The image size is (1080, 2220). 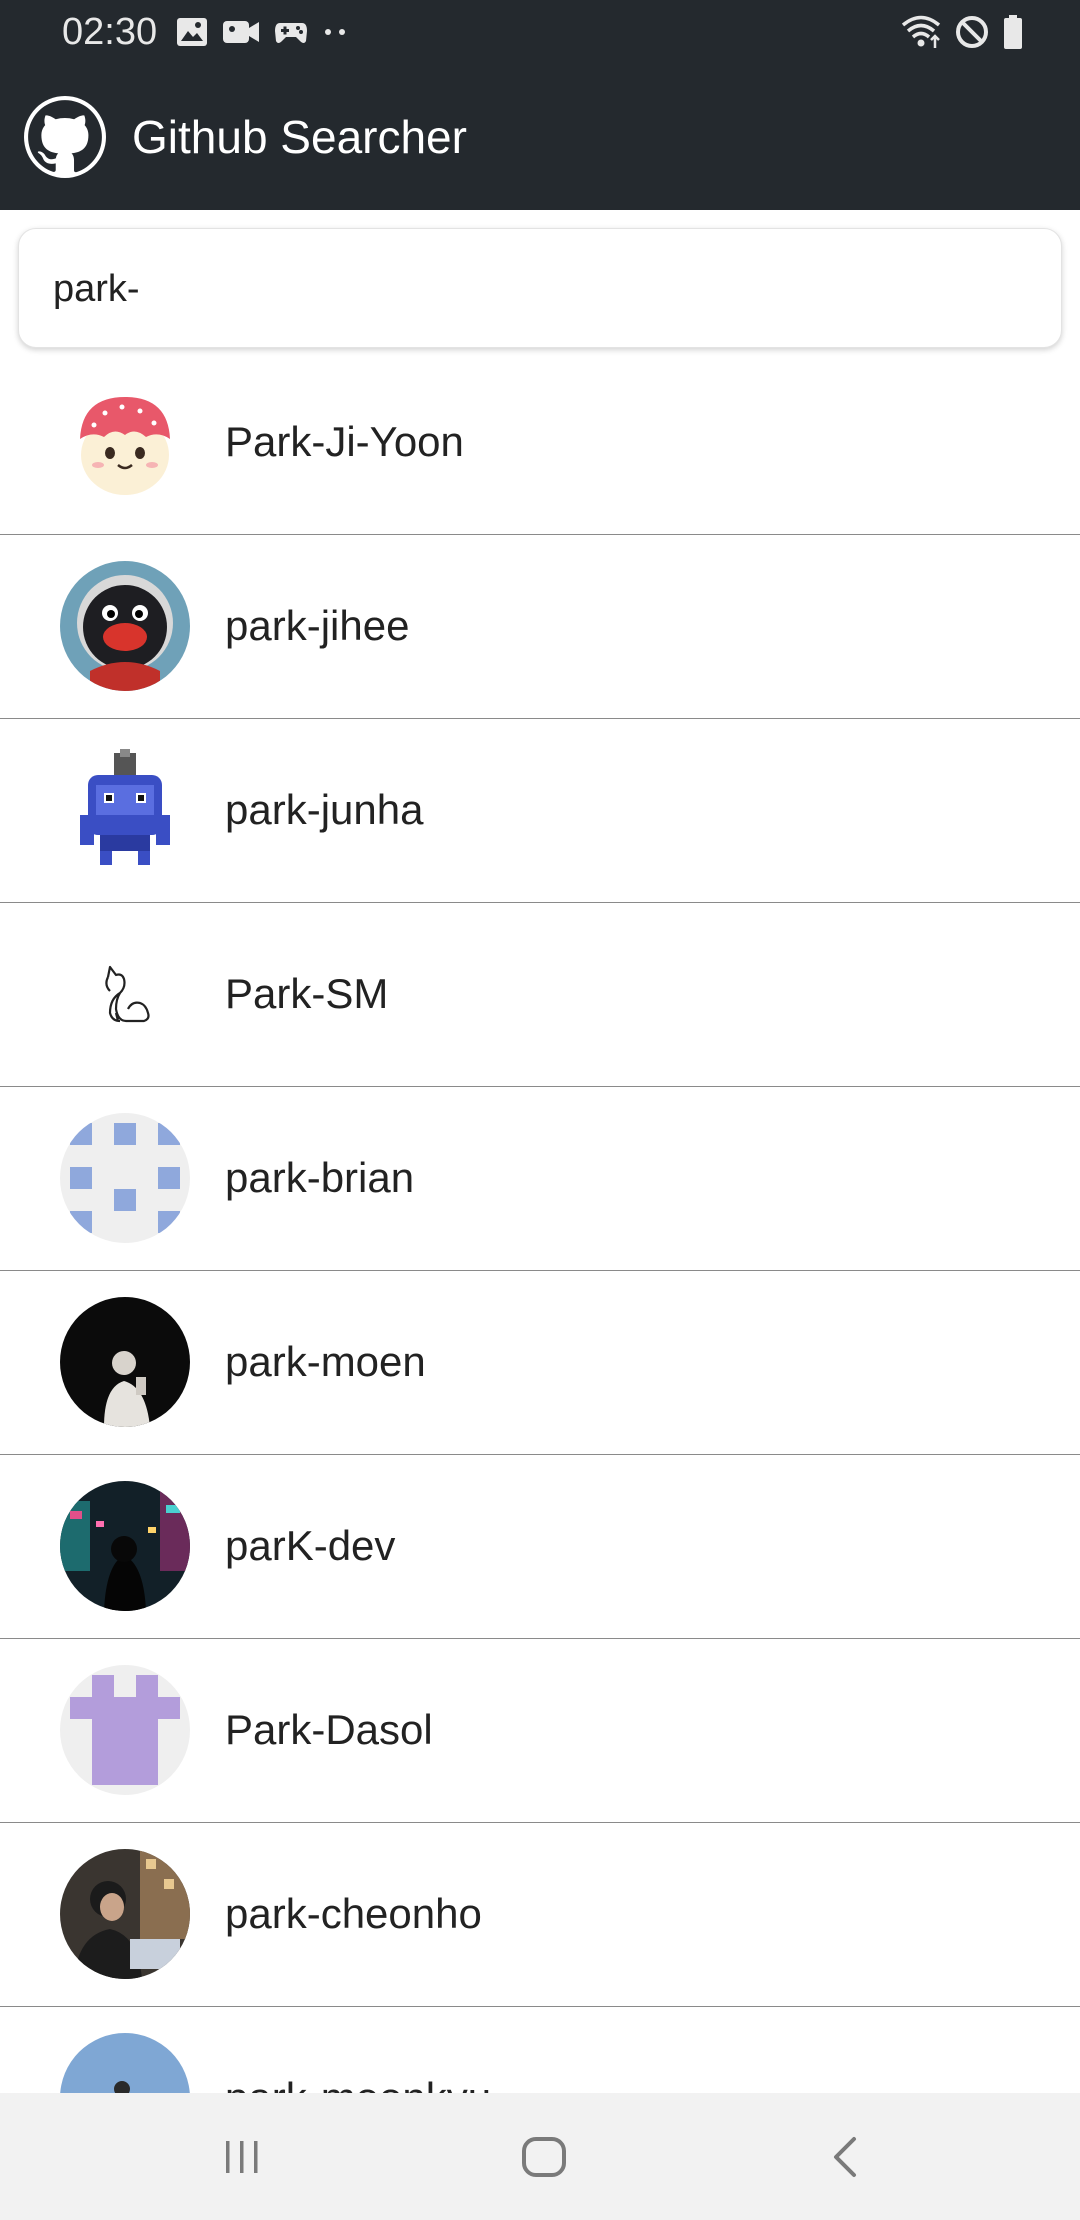 What do you see at coordinates (310, 1545) in the screenshot?
I see `user-login: parK-dev` at bounding box center [310, 1545].